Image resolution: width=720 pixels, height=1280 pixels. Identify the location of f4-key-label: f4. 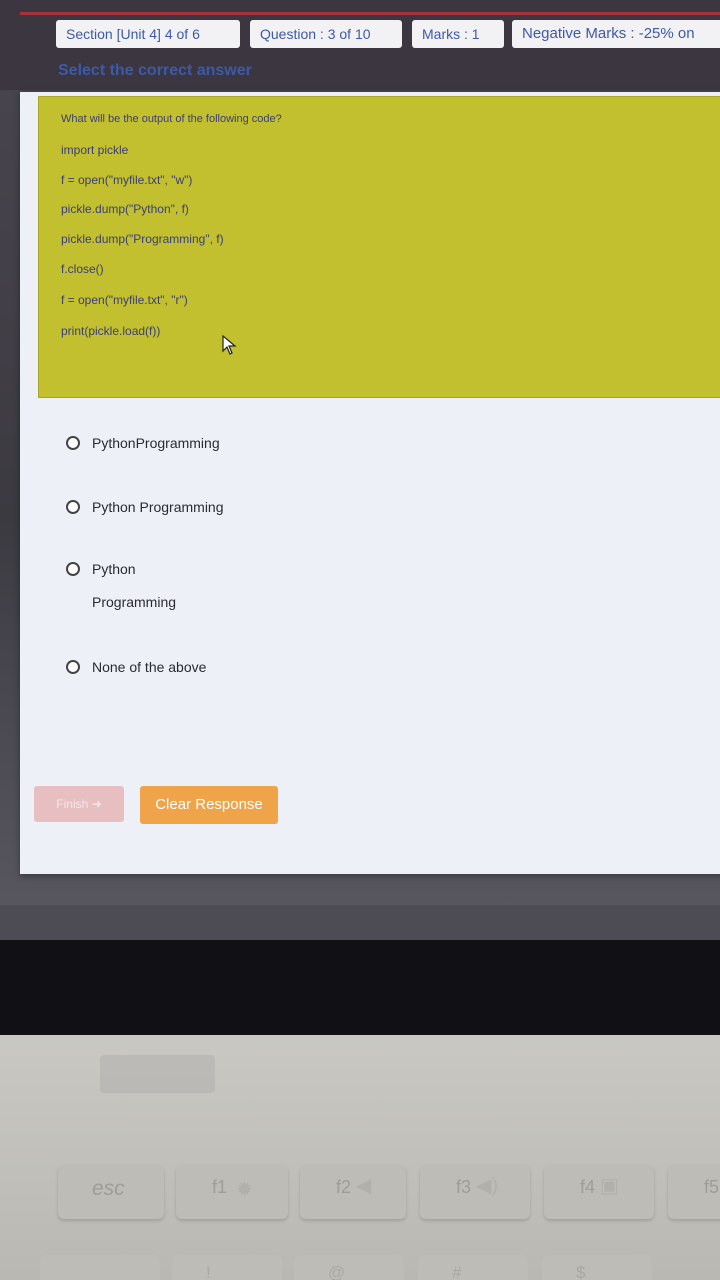
(588, 1187).